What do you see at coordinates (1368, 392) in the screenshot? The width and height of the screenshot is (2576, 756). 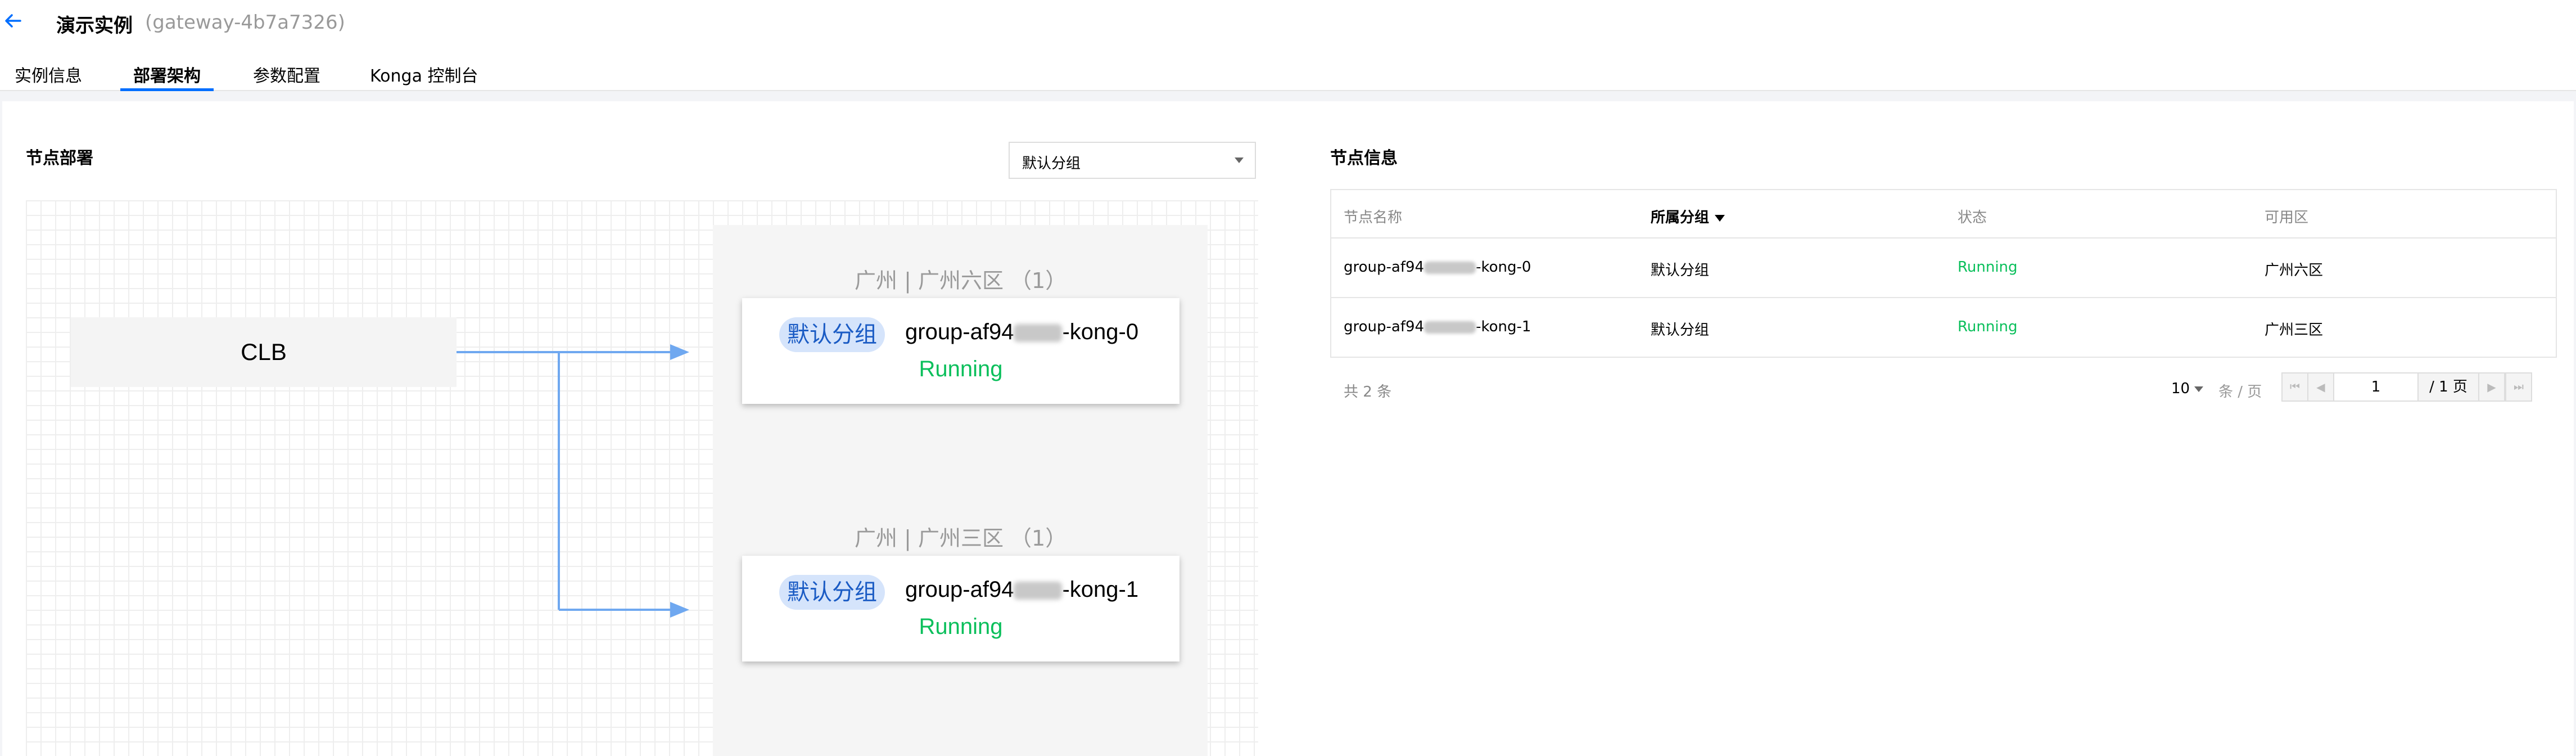 I see `total-count: 共 2 条` at bounding box center [1368, 392].